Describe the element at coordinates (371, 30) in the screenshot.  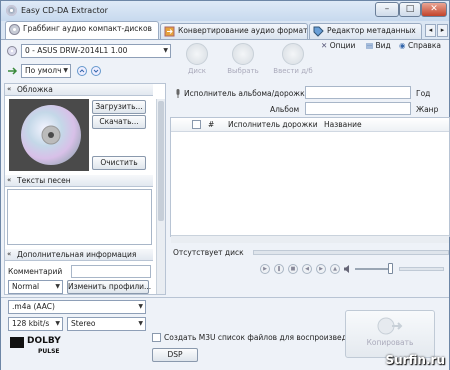
I see `tab-metadata-label: Редактор метаданных` at that location.